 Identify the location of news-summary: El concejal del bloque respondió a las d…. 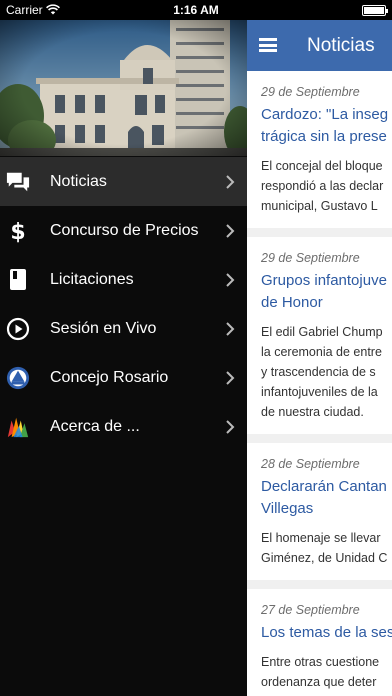
(326, 192).